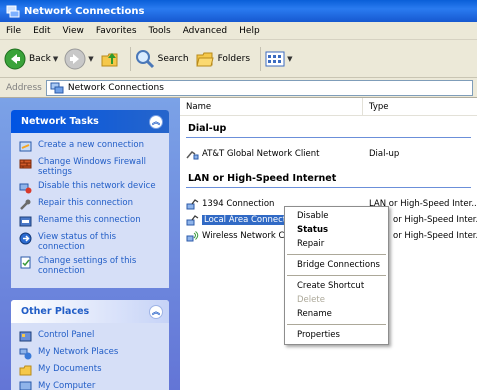 This screenshot has width=477, height=390. I want to click on menu-item-create-shortcut: Create Shortcut, so click(336, 286).